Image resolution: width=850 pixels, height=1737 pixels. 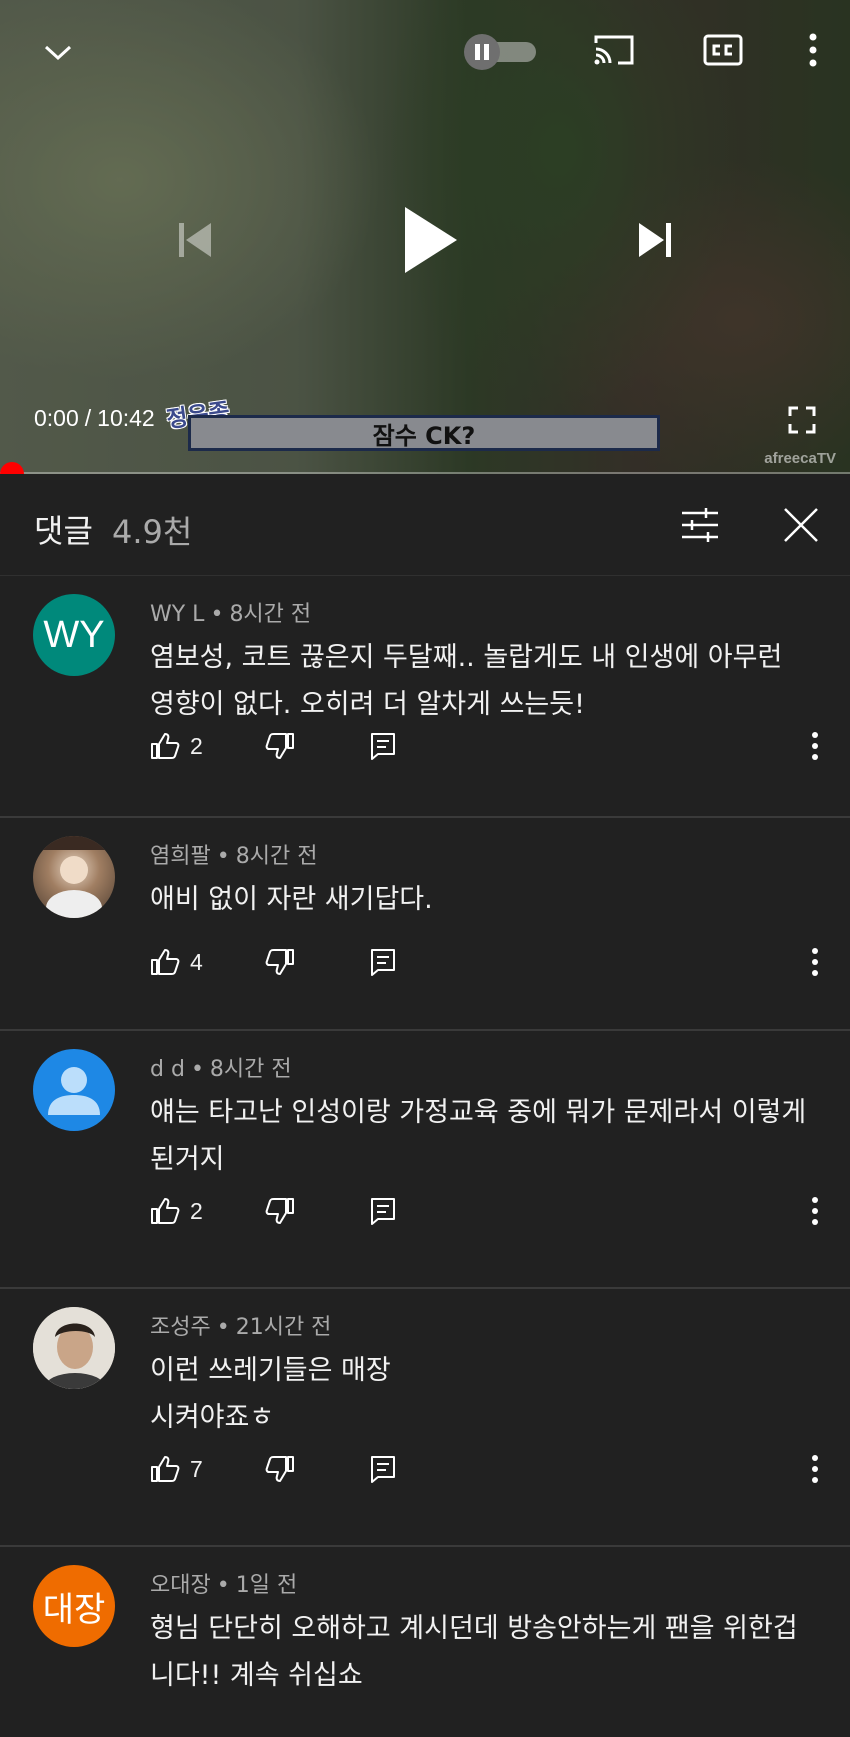 What do you see at coordinates (177, 614) in the screenshot?
I see `comment-author: WY L` at bounding box center [177, 614].